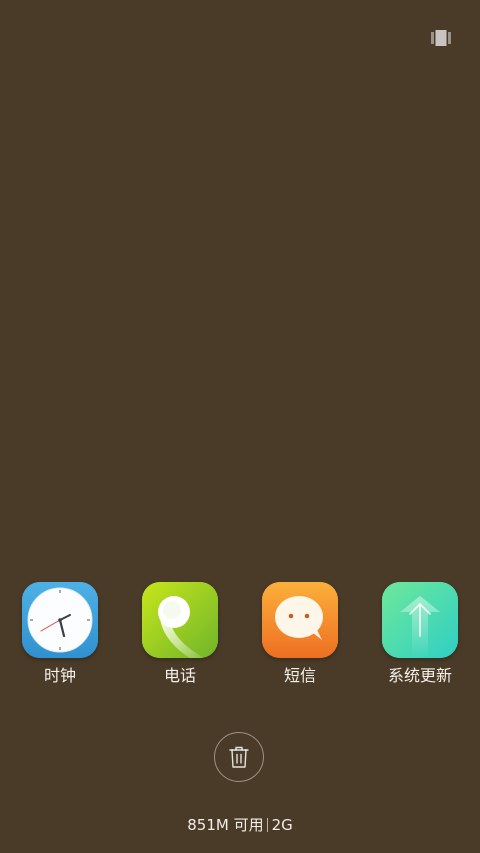 This screenshot has height=853, width=480. I want to click on app-label-messages: 短信, so click(299, 675).